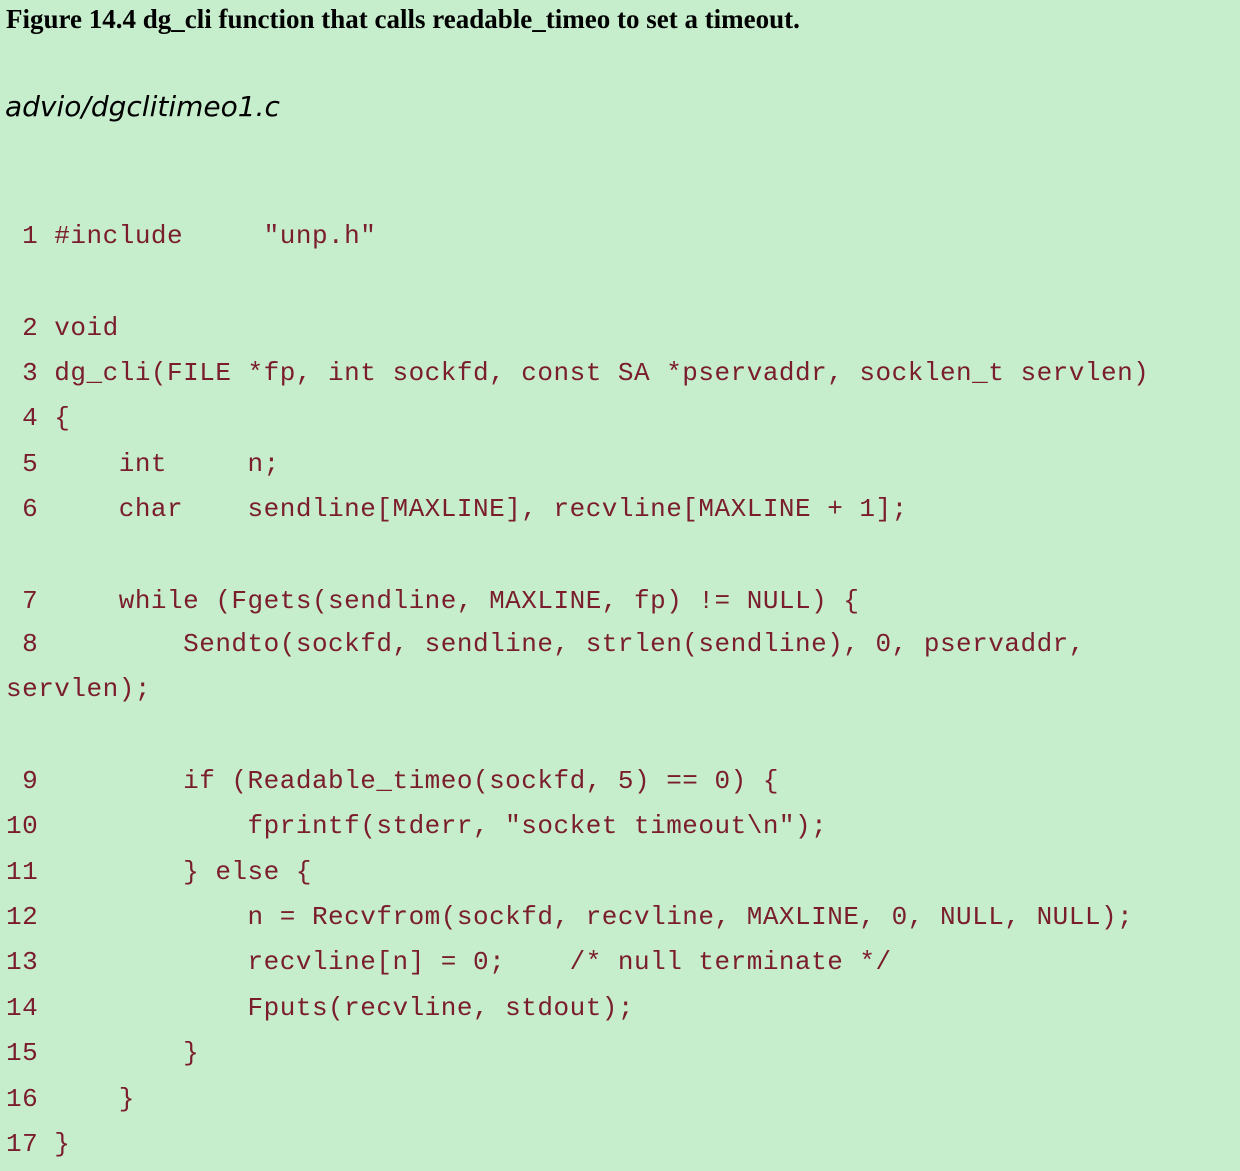  What do you see at coordinates (392, 781) in the screenshot?
I see `code-line: 9 if (Readable_timeo(sockfd, 5) == 0) {` at bounding box center [392, 781].